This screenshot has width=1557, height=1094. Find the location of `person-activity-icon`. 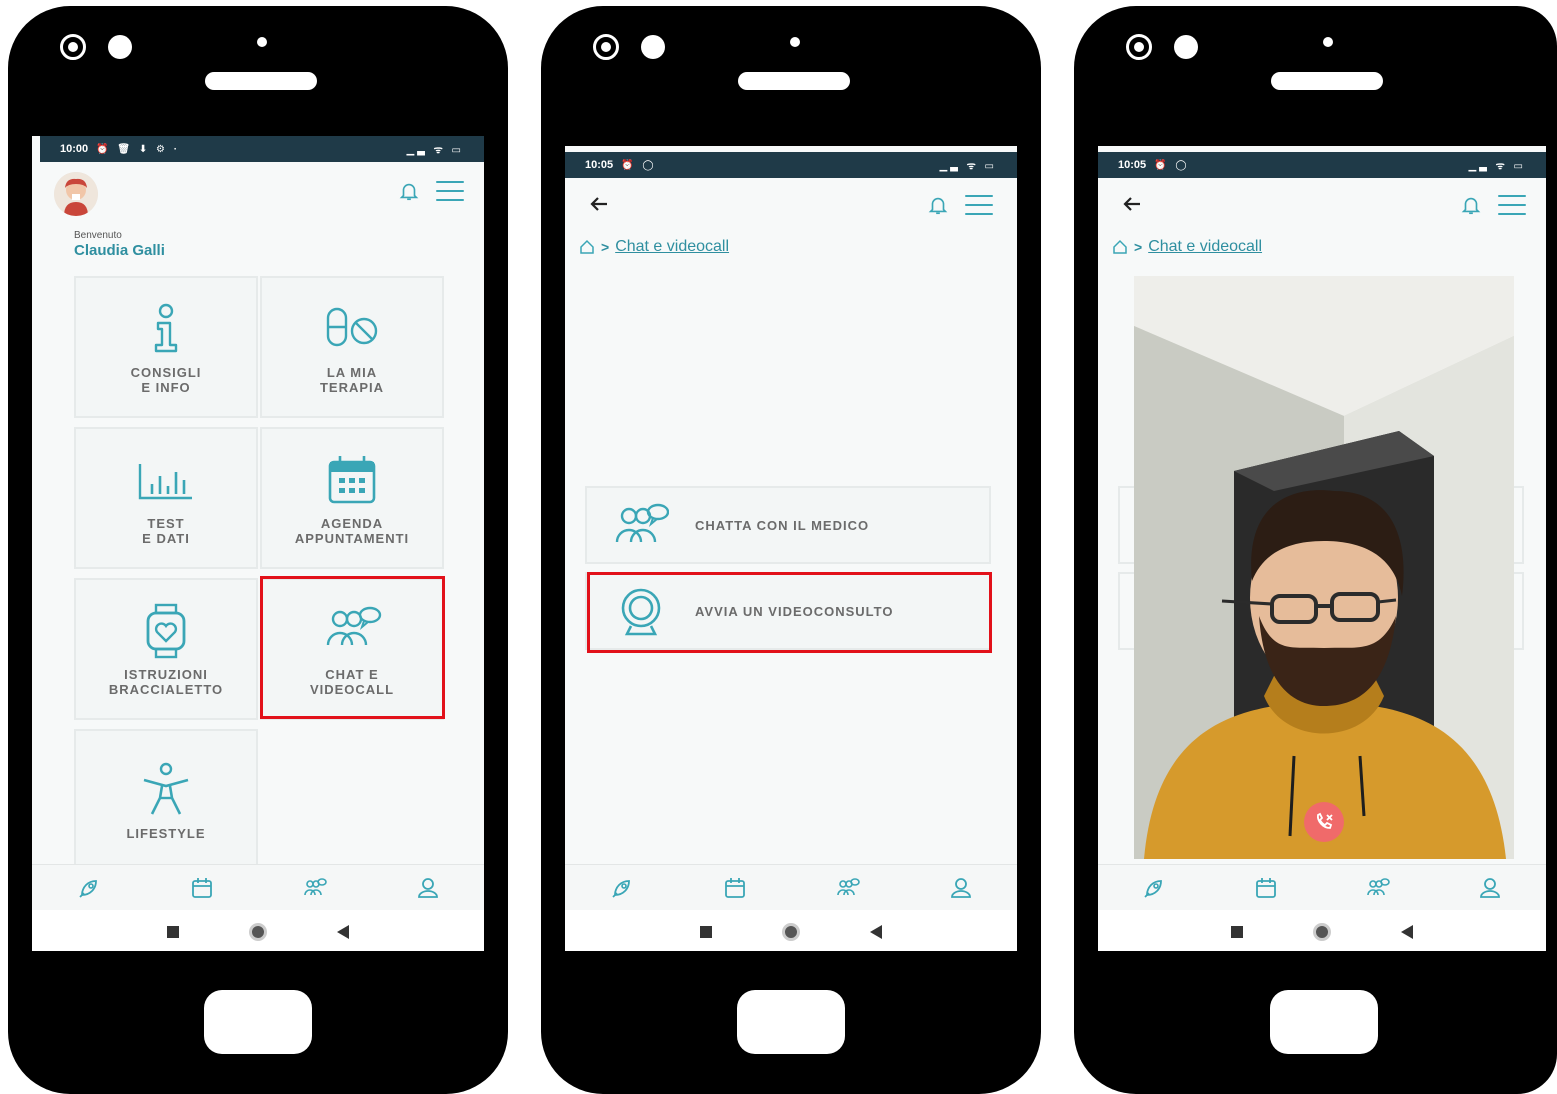

person-activity-icon is located at coordinates (166, 788).